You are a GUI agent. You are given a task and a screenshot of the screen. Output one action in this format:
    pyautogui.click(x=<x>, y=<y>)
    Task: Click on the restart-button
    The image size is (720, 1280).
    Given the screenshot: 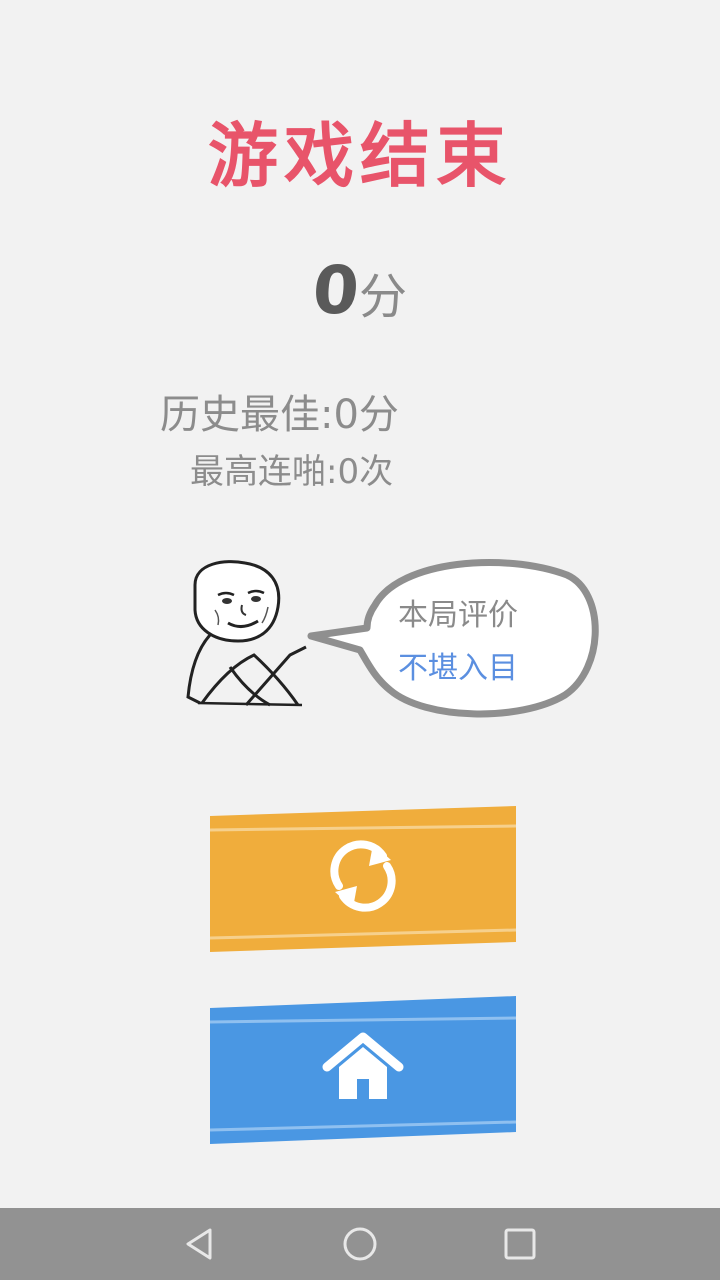 What is the action you would take?
    pyautogui.click(x=363, y=879)
    